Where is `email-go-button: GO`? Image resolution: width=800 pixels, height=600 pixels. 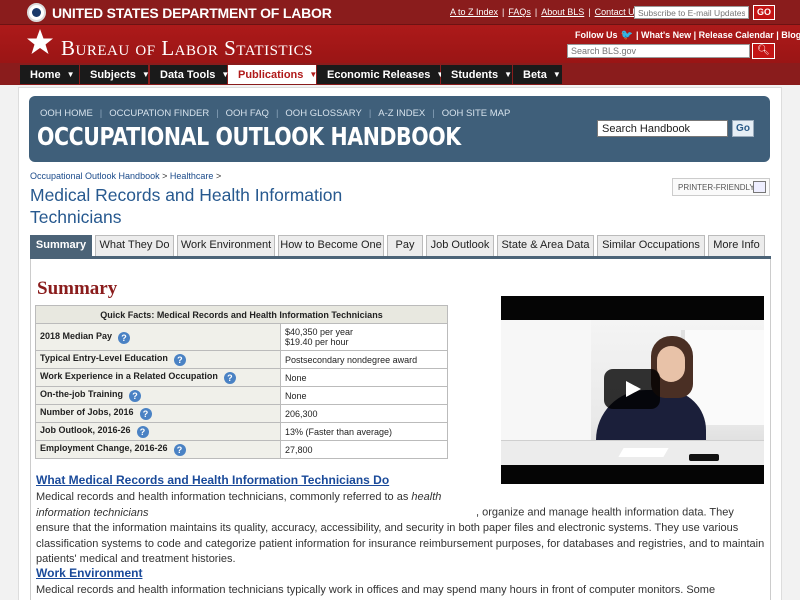 email-go-button: GO is located at coordinates (764, 12).